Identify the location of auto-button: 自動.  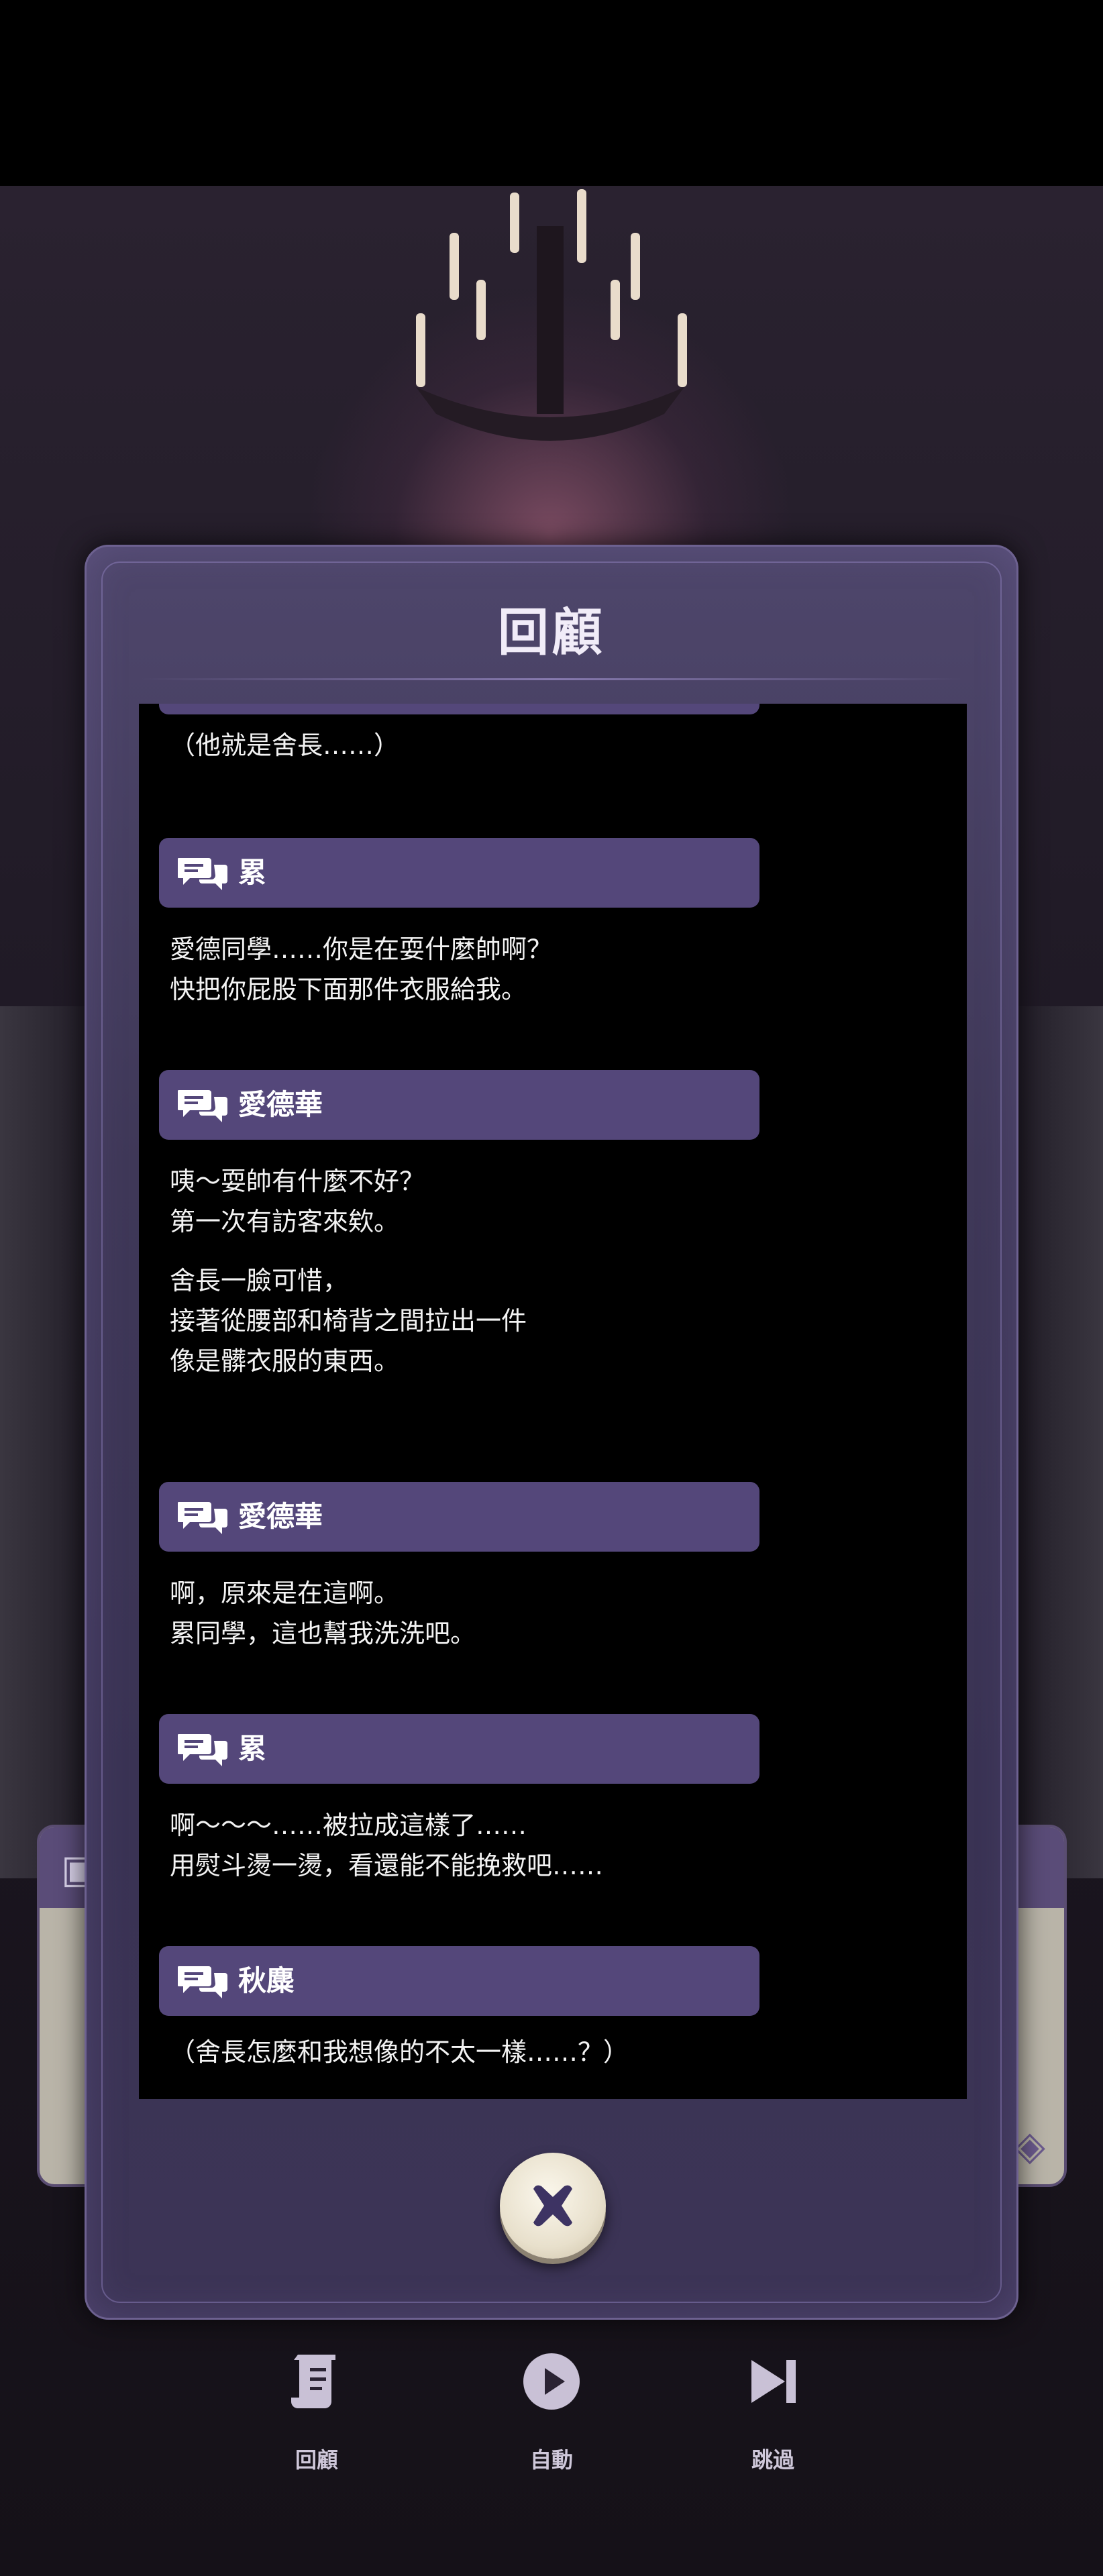
(551, 2415).